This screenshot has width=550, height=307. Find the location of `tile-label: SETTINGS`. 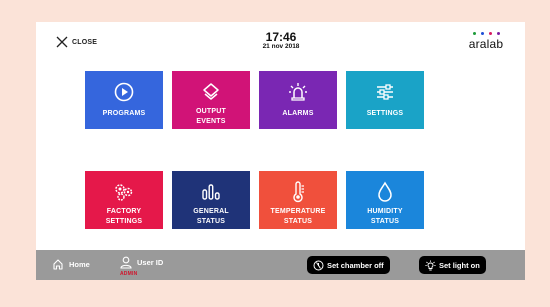

tile-label: SETTINGS is located at coordinates (385, 114).